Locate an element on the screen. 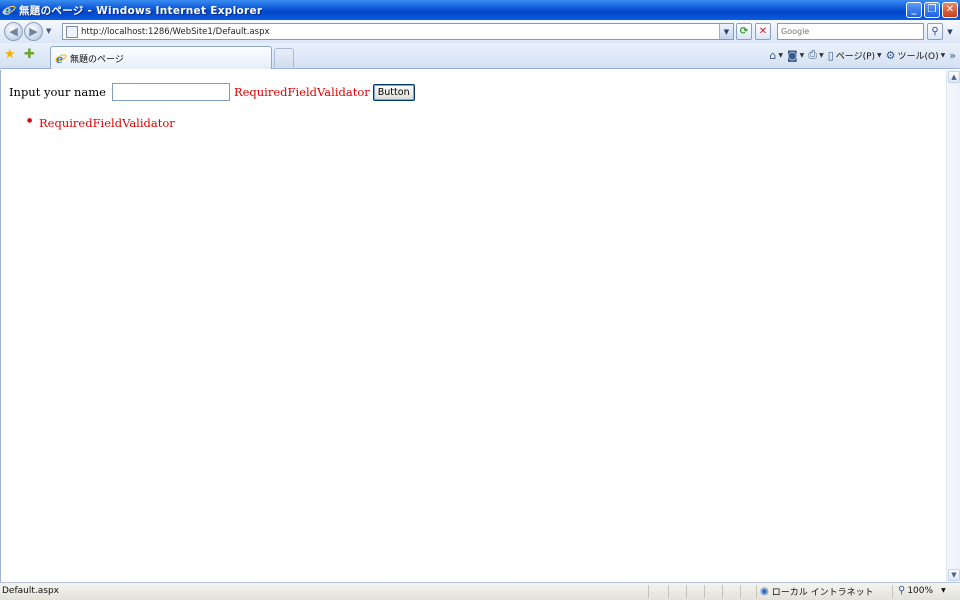 The image size is (960, 600). refresh-icon: ⟳ is located at coordinates (744, 31).